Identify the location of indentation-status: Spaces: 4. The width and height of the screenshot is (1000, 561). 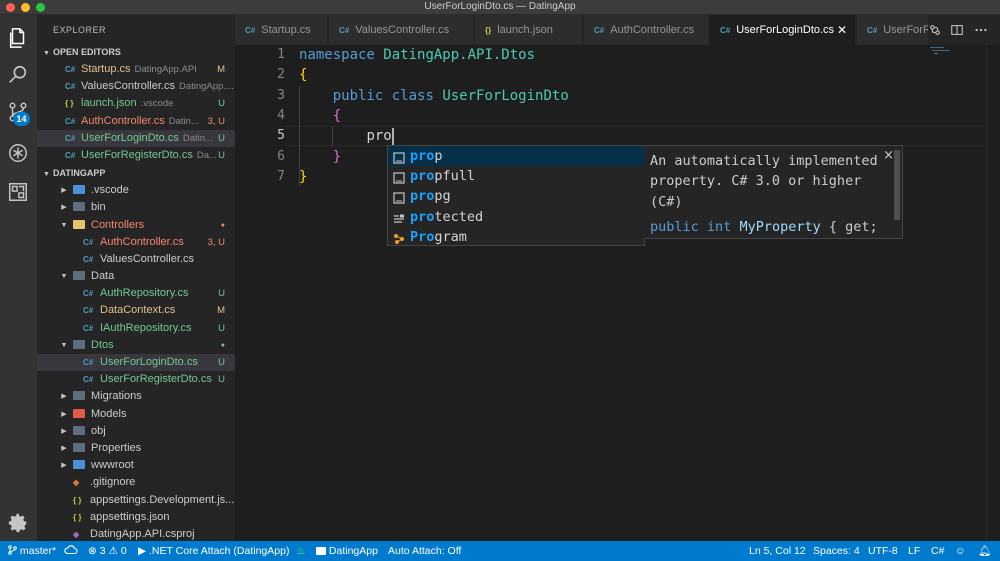
(836, 551).